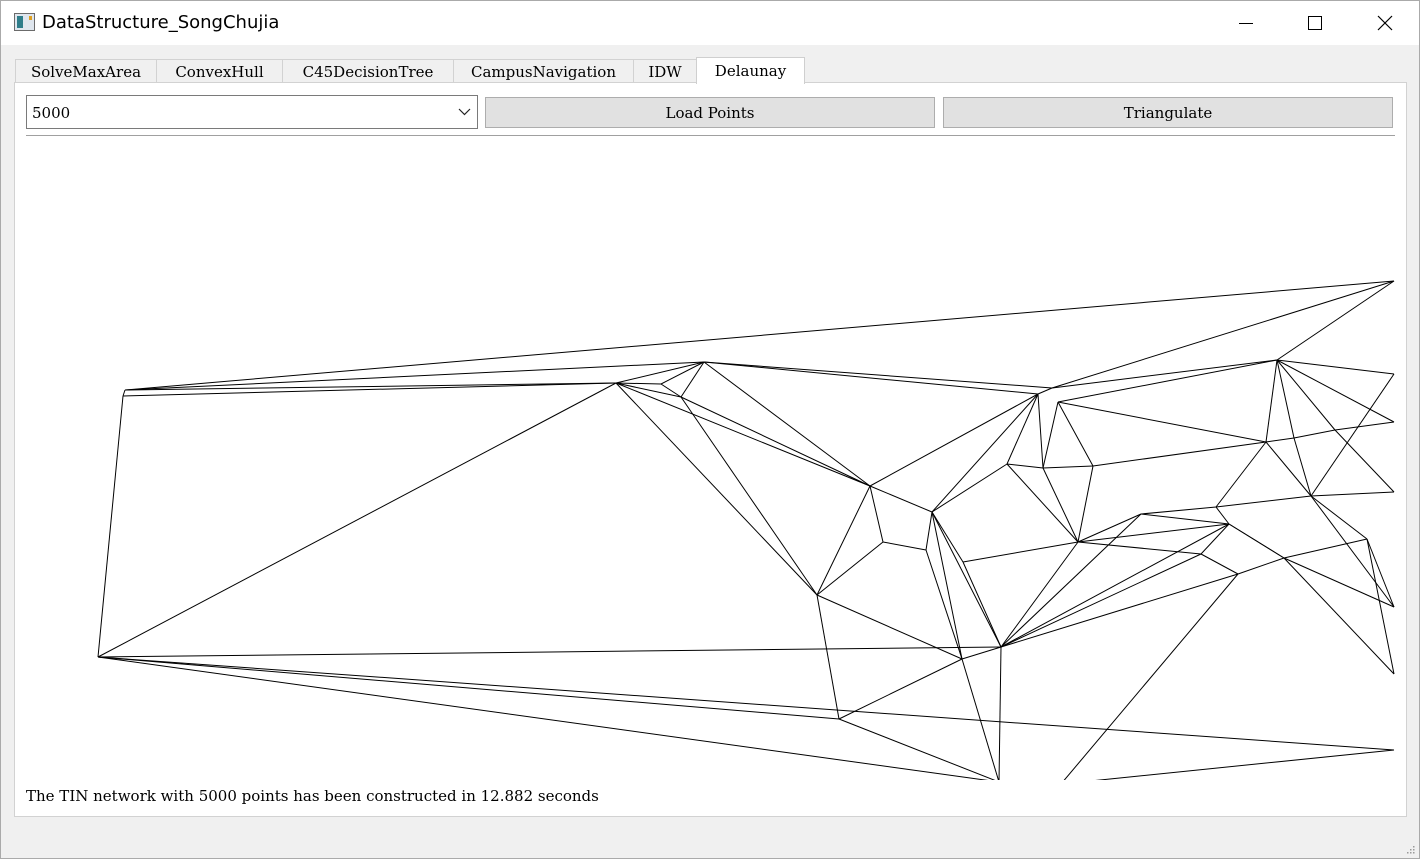 This screenshot has height=859, width=1420. I want to click on load-points-button: Load Points, so click(710, 112).